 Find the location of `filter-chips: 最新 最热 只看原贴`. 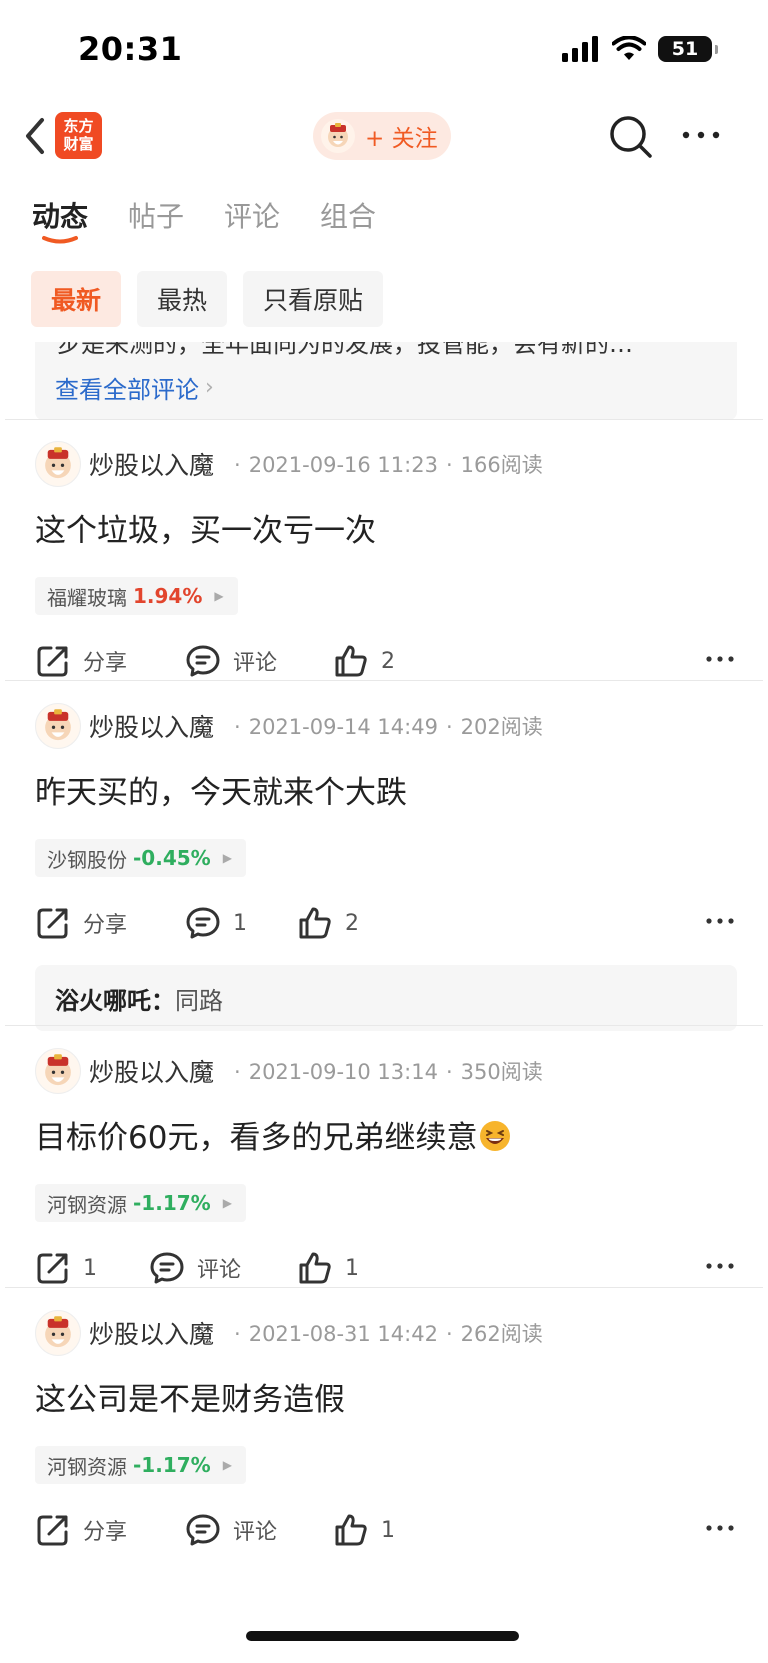

filter-chips: 最新 最热 只看原贴 is located at coordinates (207, 299).